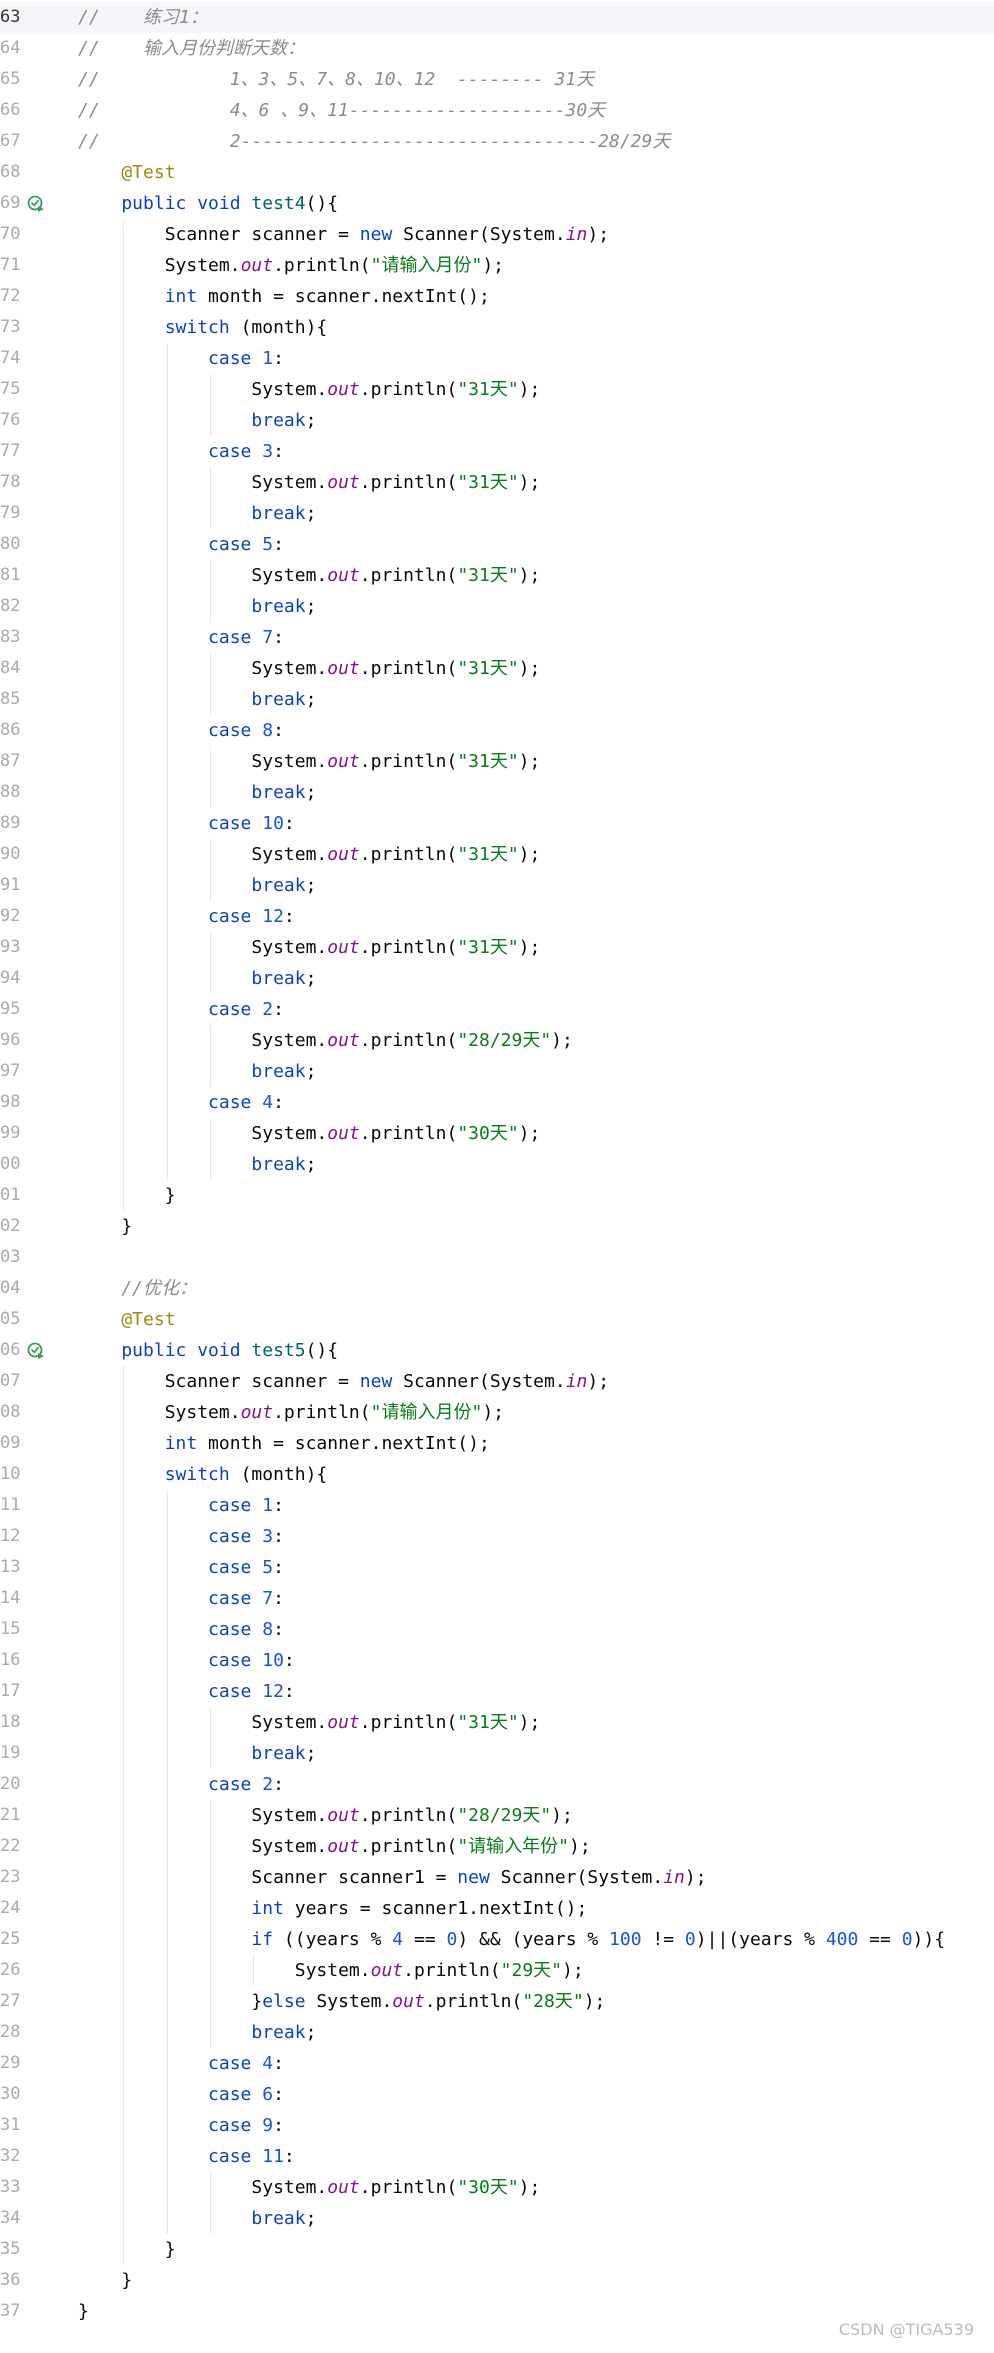 Image resolution: width=994 pixels, height=2353 pixels. I want to click on code-line: 97 break;, so click(497, 1071).